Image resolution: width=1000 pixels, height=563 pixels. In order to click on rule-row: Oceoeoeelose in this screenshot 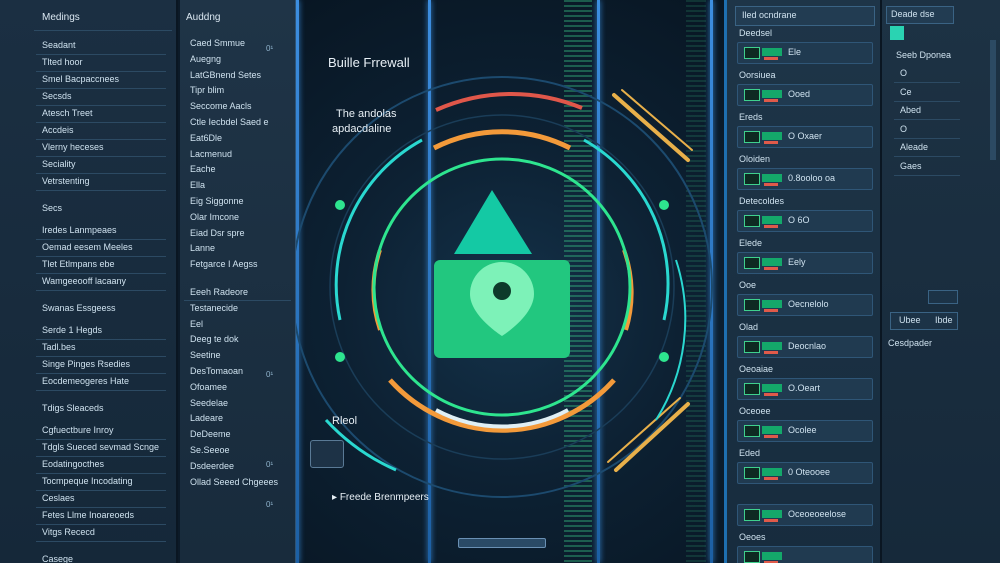, I will do `click(805, 515)`.